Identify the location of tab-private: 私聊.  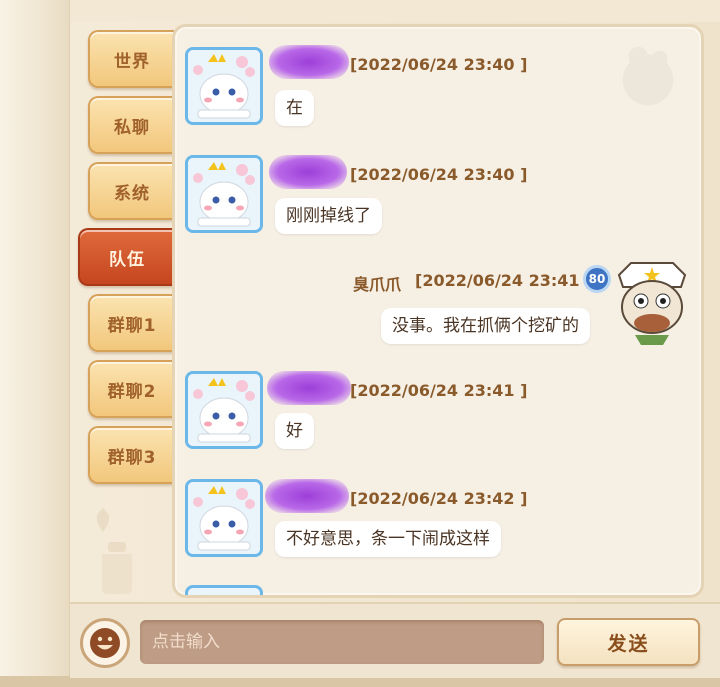
(131, 125).